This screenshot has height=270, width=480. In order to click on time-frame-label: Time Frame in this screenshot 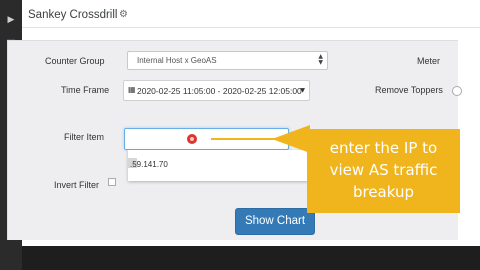, I will do `click(85, 90)`.